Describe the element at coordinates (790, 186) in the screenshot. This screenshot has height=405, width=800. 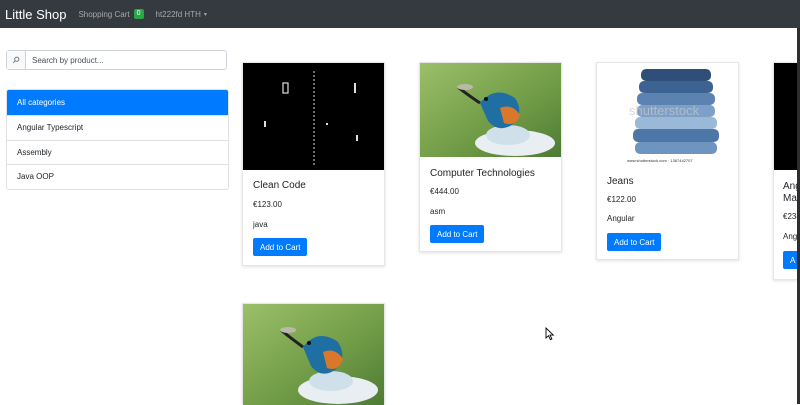
I see `product-title-line1: Ang` at that location.